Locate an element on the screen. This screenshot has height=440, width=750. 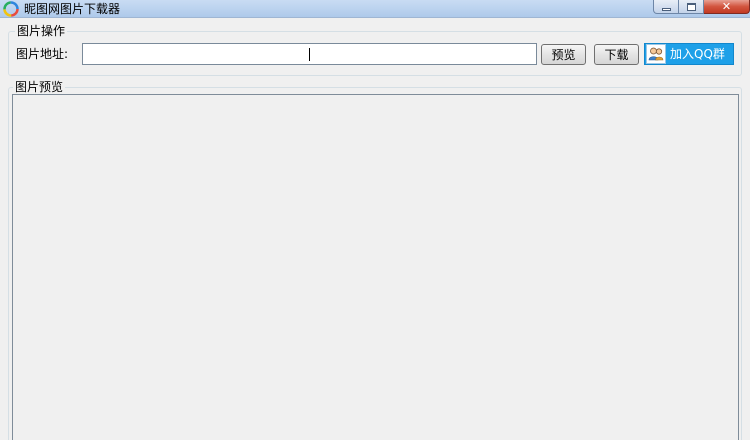
join-qq-group-label: 加入QQ群 is located at coordinates (697, 54).